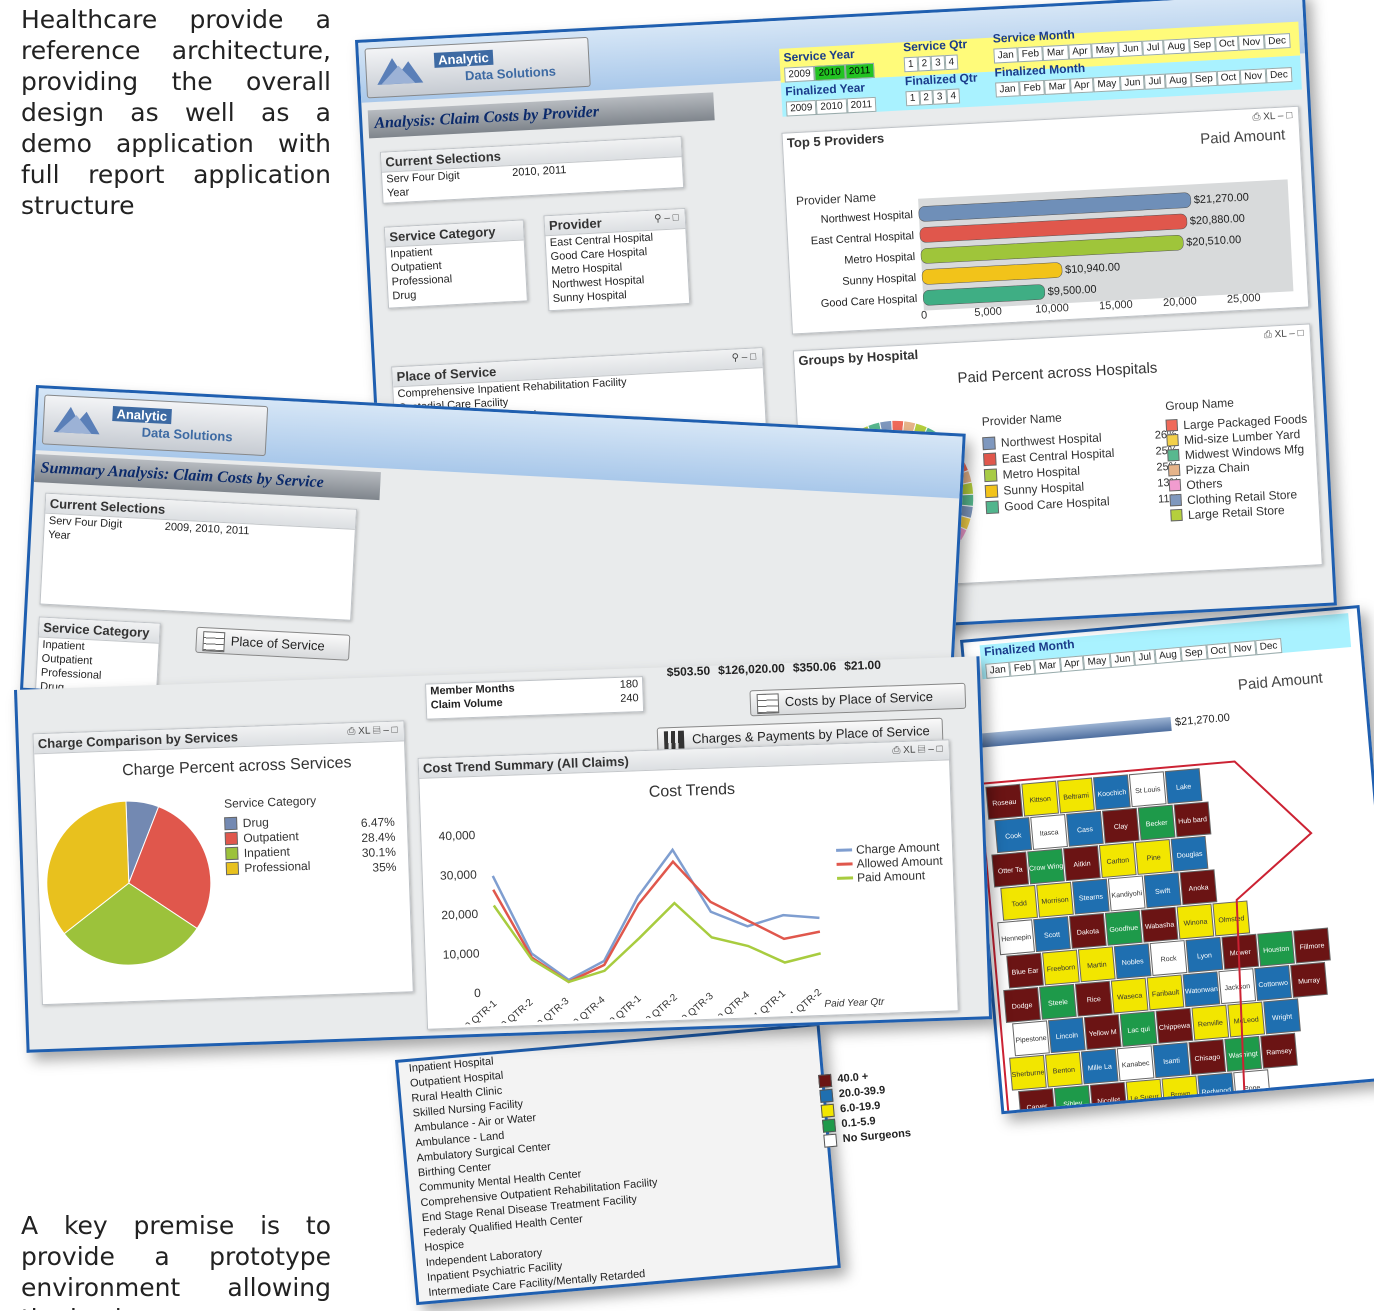 This screenshot has width=1374, height=1311. I want to click on costs-by-place-button: Costs by Place of Service, so click(858, 699).